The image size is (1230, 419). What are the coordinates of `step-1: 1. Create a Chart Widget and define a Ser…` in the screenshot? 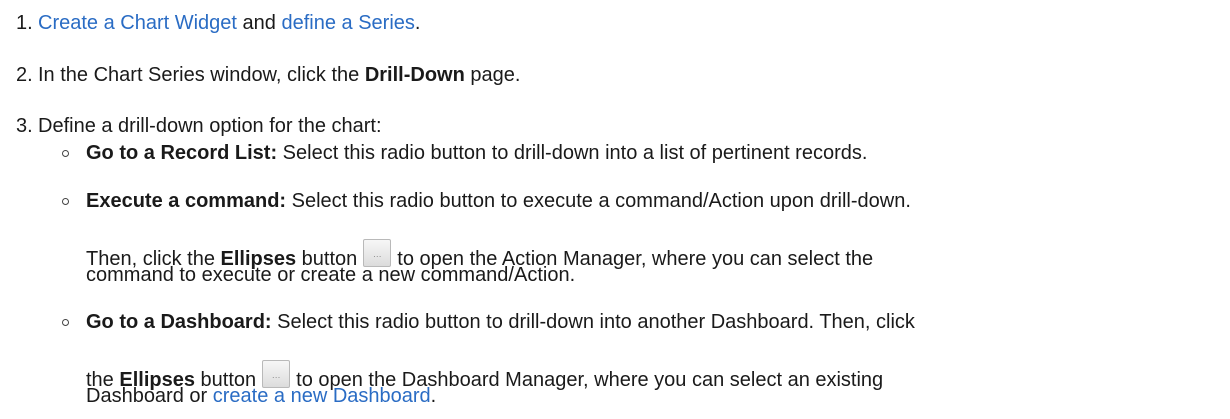 It's located at (218, 23).